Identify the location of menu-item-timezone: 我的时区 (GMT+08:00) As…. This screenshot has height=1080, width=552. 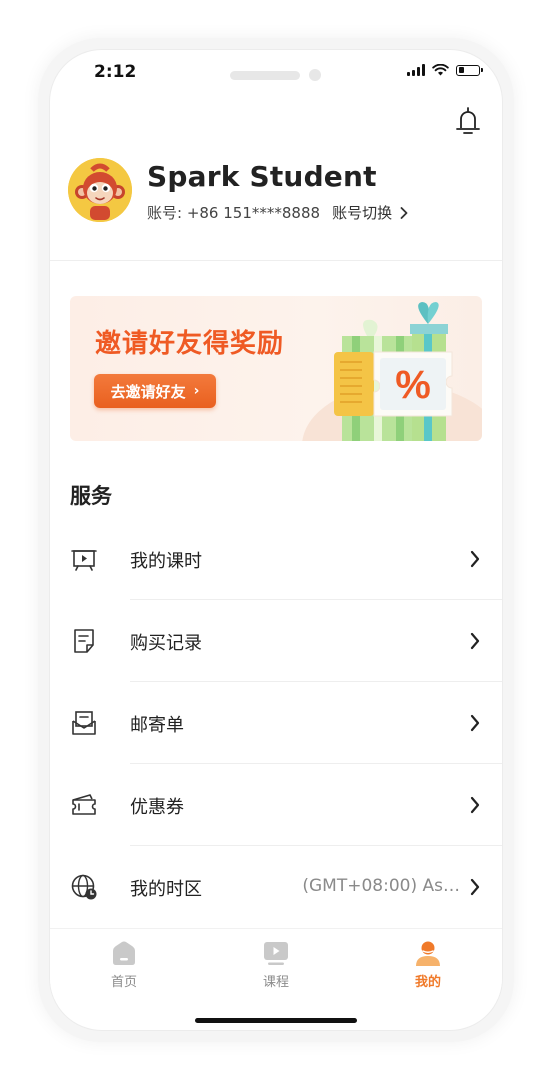
(276, 887).